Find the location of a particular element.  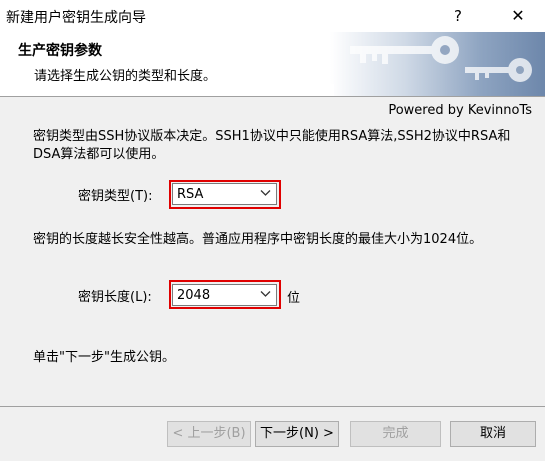

back-button: < 上一步(B) is located at coordinates (209, 434).